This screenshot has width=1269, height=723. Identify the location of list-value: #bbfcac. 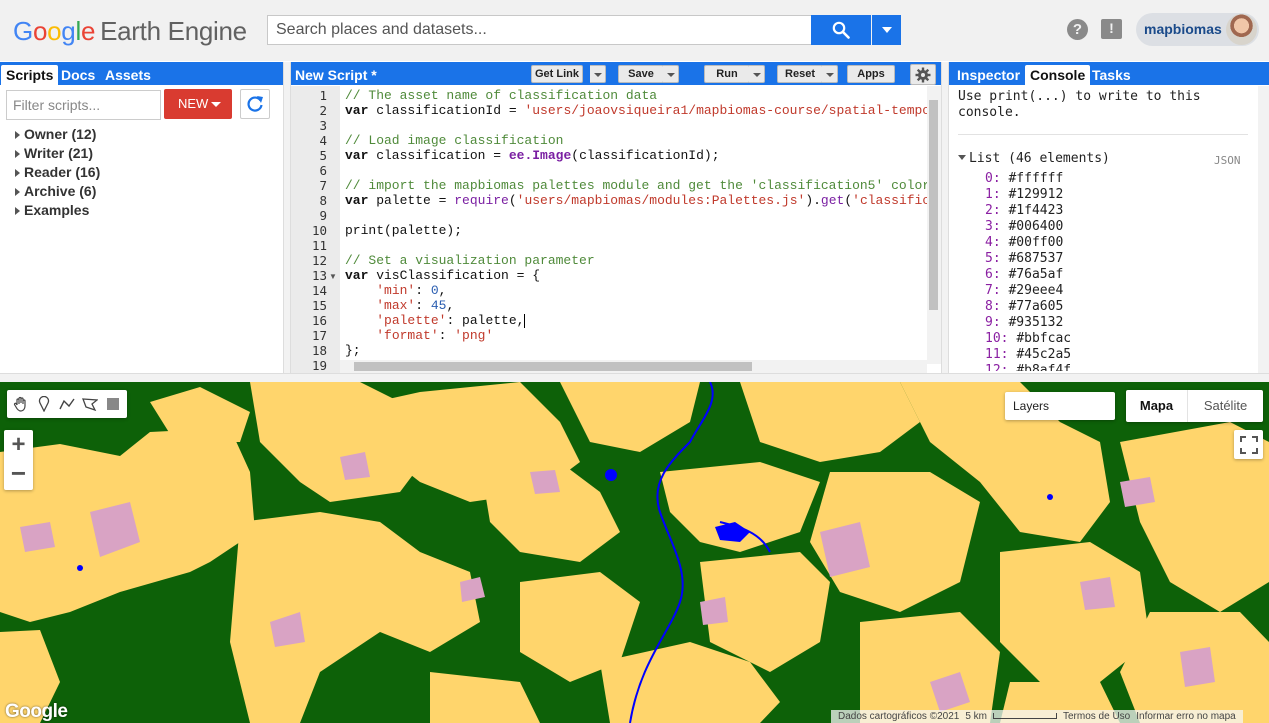
(1044, 338).